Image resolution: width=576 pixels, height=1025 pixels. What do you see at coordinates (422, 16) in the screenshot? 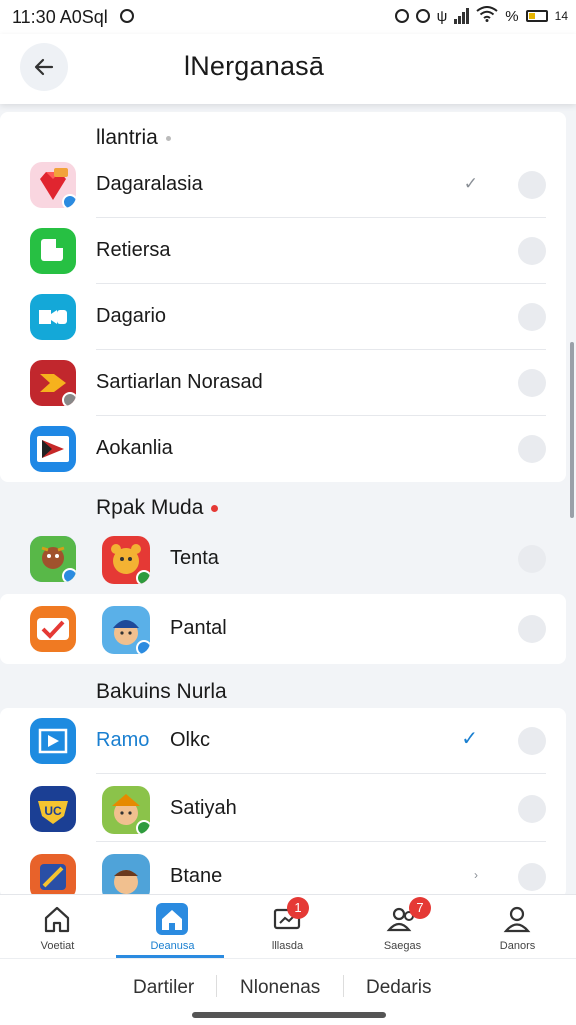
I see `sync-icon` at bounding box center [422, 16].